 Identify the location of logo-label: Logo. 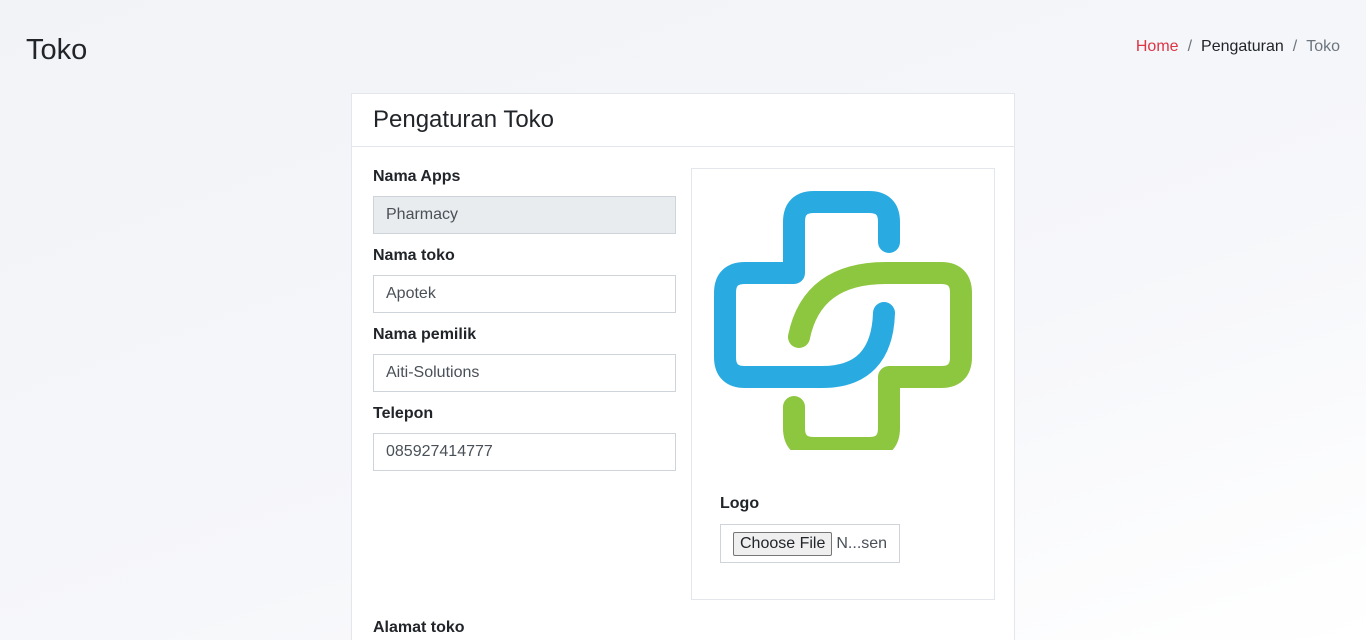
(740, 503).